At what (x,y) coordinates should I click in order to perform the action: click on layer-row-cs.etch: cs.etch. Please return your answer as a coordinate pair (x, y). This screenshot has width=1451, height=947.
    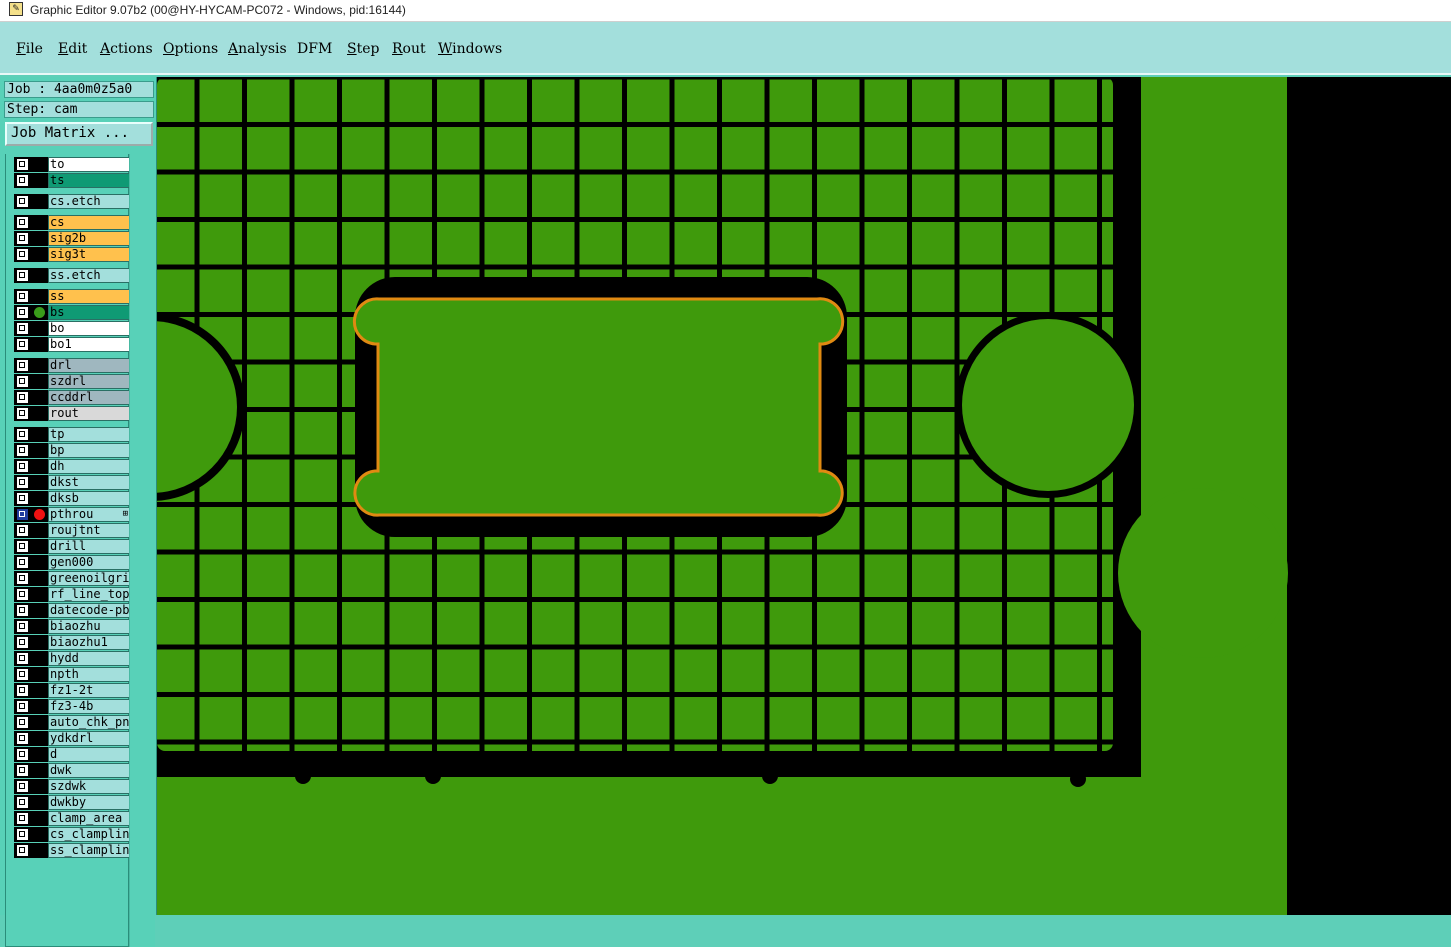
    Looking at the image, I should click on (72, 201).